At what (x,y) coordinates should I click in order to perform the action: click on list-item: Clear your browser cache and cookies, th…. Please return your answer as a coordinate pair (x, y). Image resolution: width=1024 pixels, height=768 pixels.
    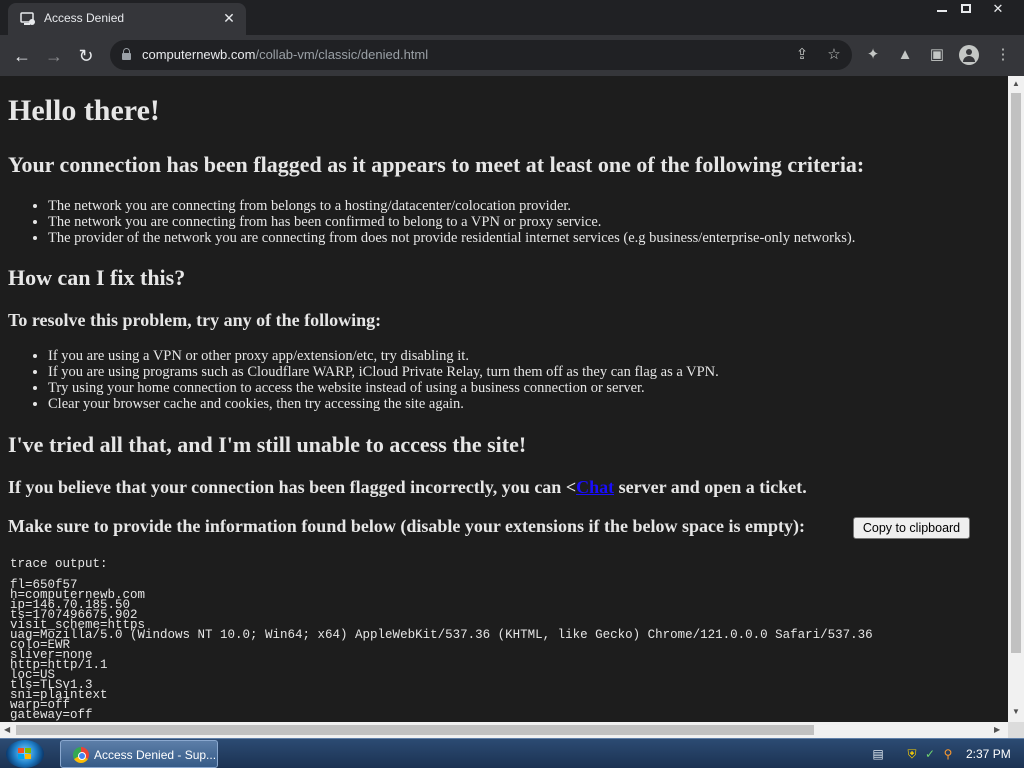
    Looking at the image, I should click on (383, 404).